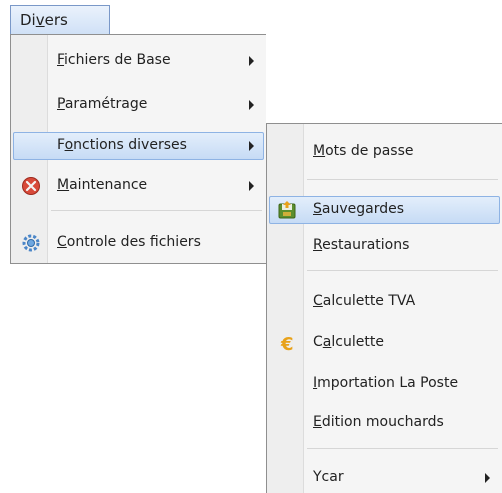 The image size is (502, 493). I want to click on menubar-item-divers: Divers, so click(60, 20).